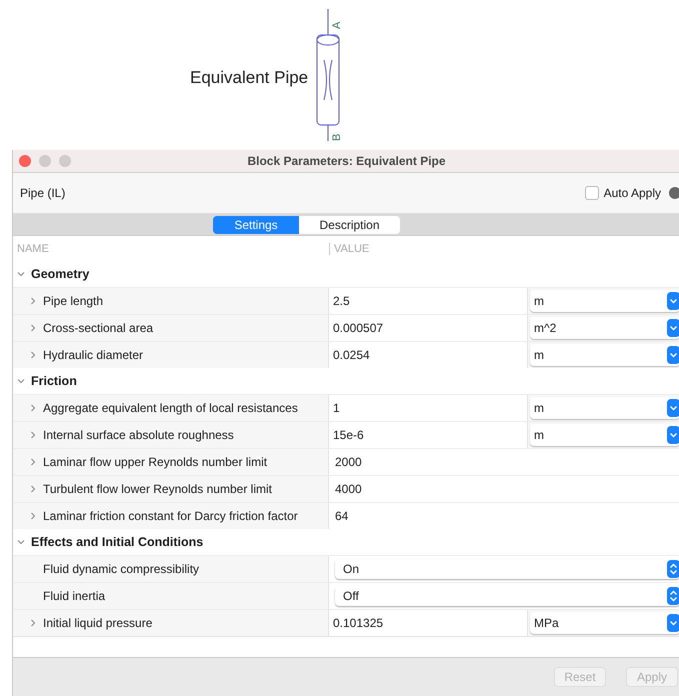  Describe the element at coordinates (504, 489) in the screenshot. I see `value-field: 4000` at that location.